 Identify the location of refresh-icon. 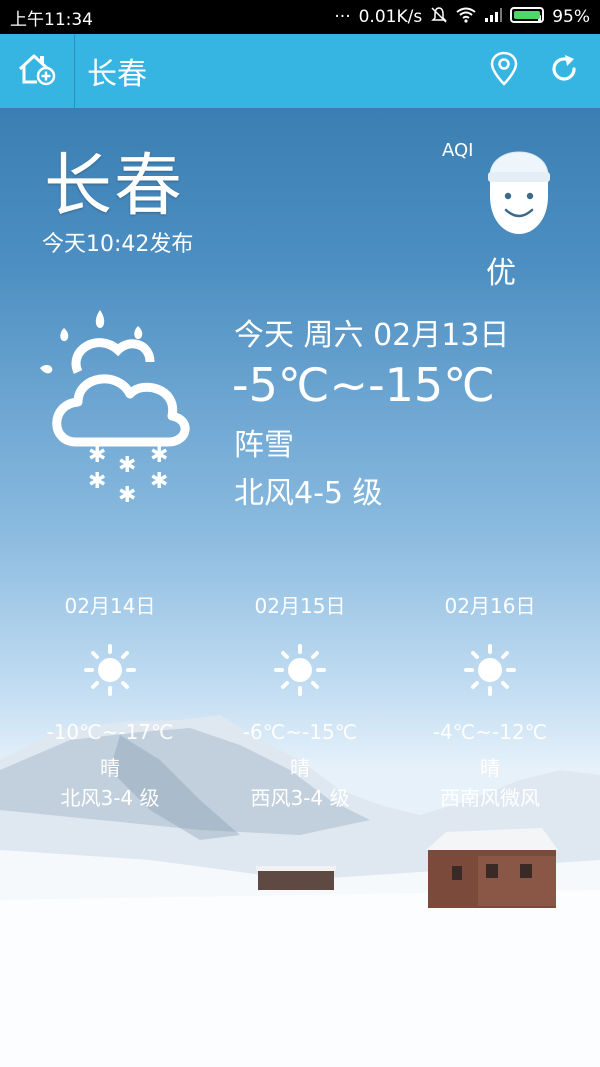
(564, 71).